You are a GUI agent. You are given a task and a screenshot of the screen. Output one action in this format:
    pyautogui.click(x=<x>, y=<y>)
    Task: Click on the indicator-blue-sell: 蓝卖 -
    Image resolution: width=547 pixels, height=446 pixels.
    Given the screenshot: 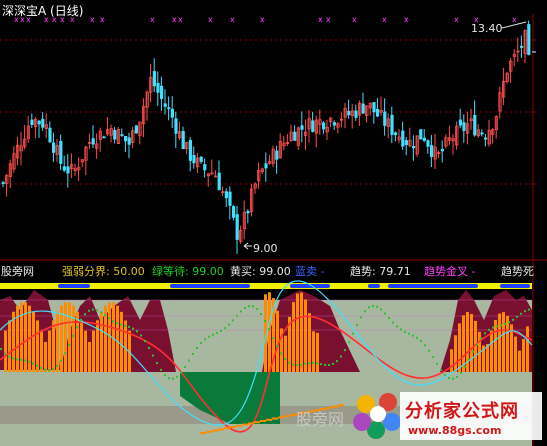 What is the action you would take?
    pyautogui.click(x=310, y=271)
    